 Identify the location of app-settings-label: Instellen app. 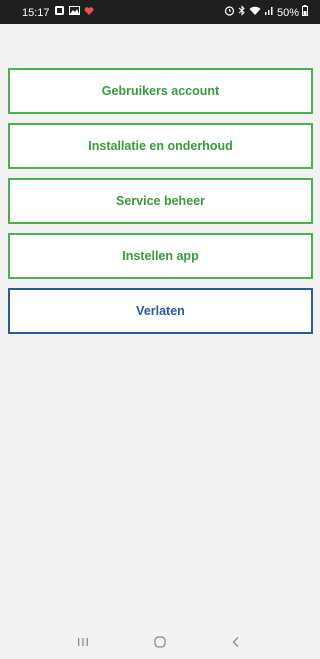
(160, 256).